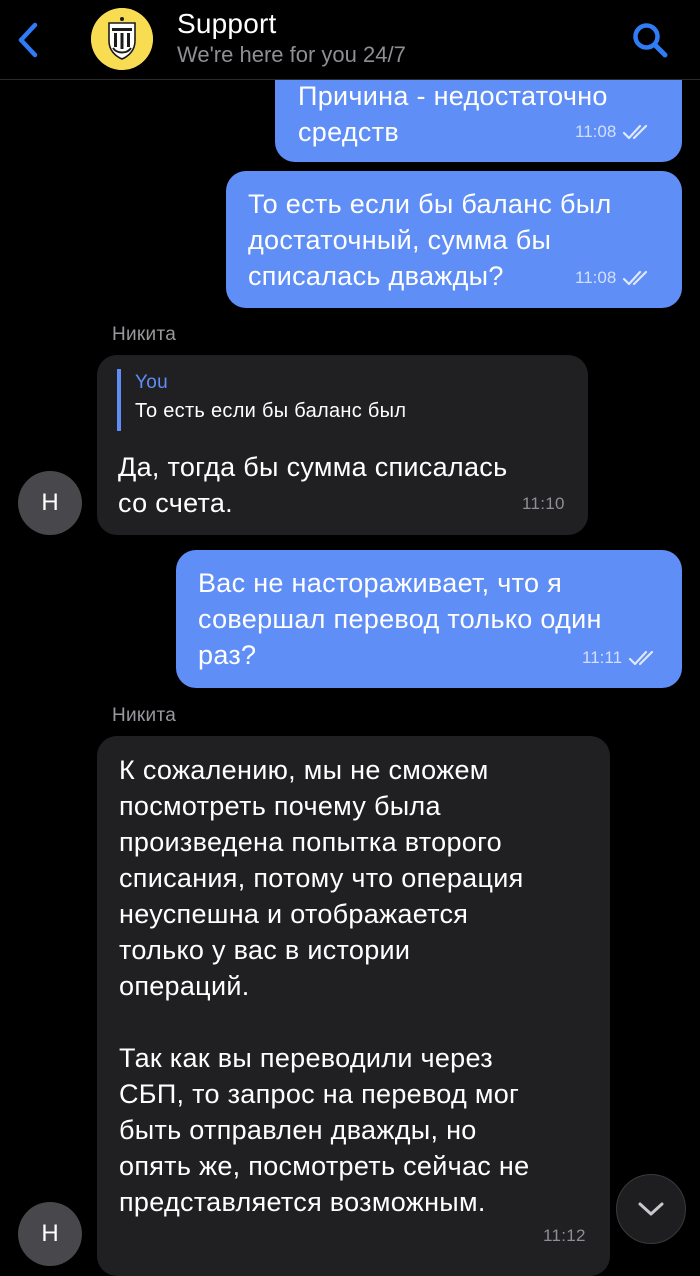  I want to click on search-icon, so click(650, 40).